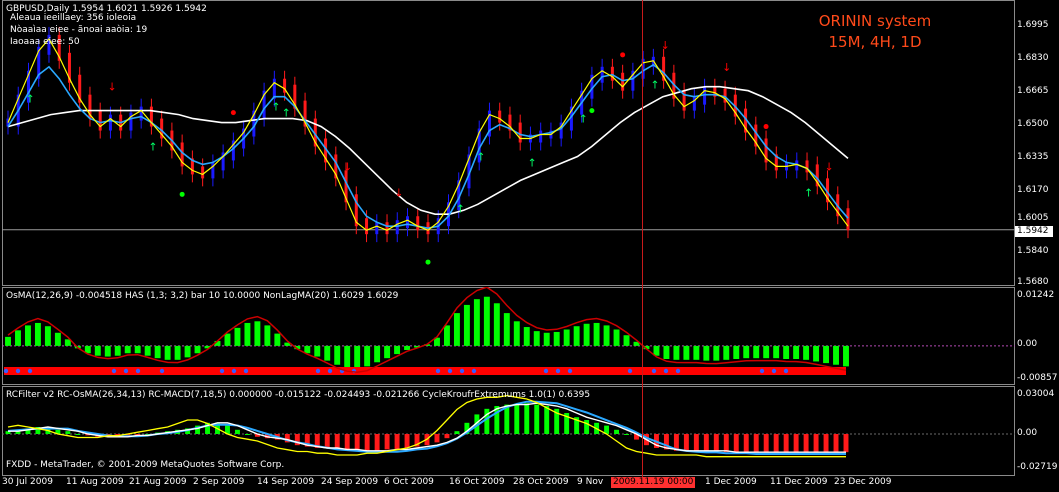 This screenshot has height=492, width=1059. Describe the element at coordinates (182, 194) in the screenshot. I see `buy-dot` at that location.